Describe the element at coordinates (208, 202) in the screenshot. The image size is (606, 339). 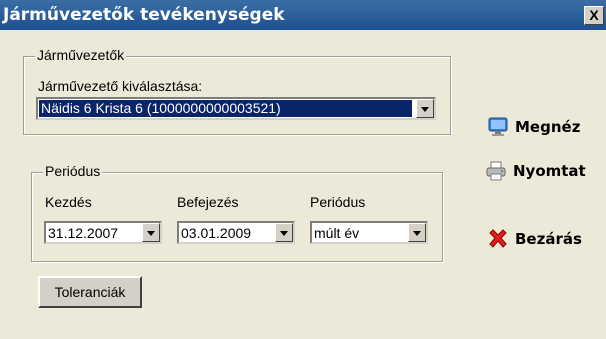
I see `end-date-label: Befejezés` at that location.